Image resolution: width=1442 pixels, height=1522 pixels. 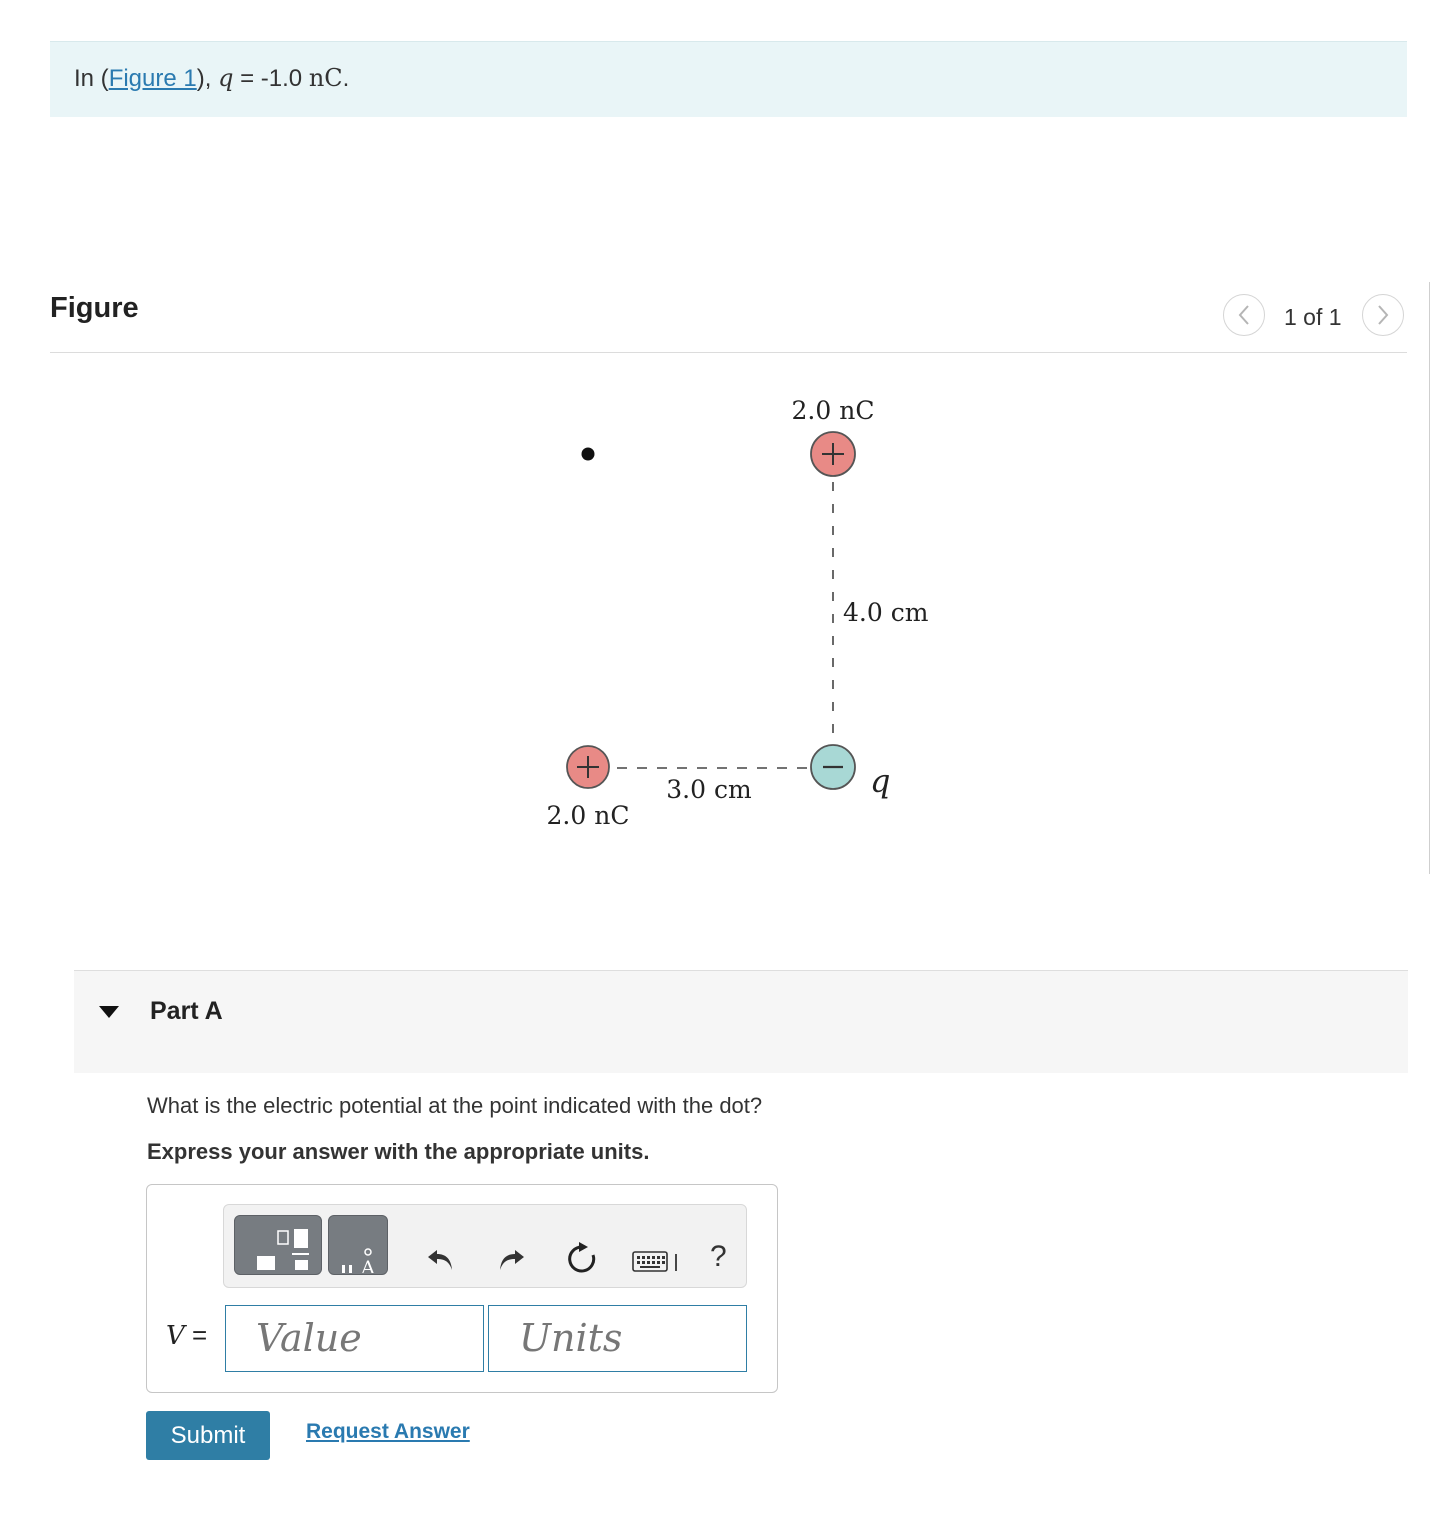 What do you see at coordinates (196, 1335) in the screenshot?
I see `equals-sign: =` at bounding box center [196, 1335].